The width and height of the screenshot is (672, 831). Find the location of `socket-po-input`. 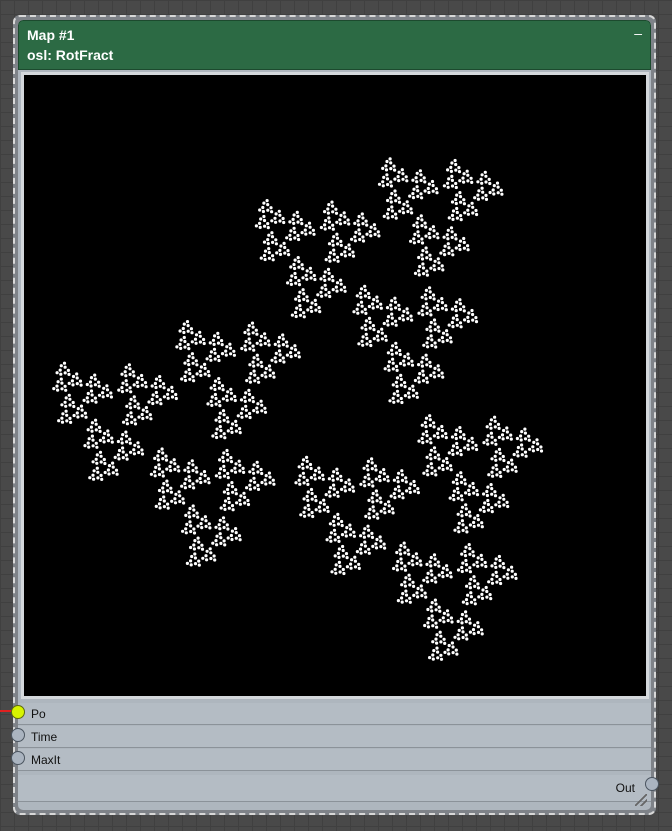

socket-po-input is located at coordinates (18, 712).